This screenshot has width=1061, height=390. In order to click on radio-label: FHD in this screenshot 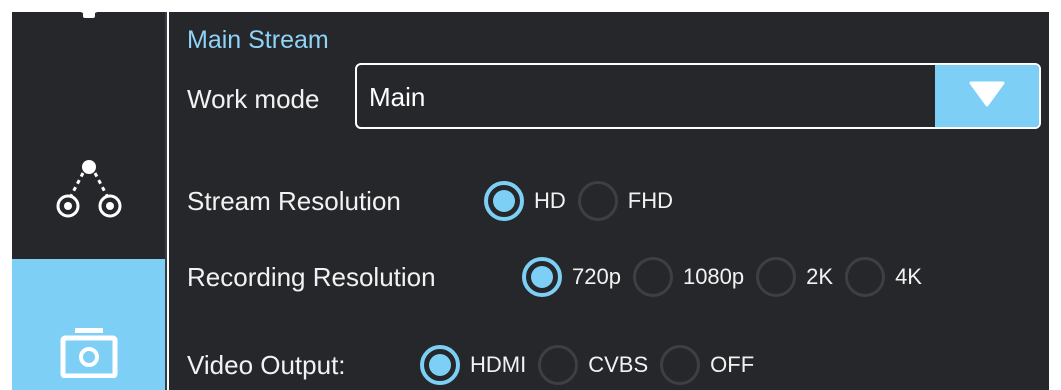, I will do `click(650, 200)`.